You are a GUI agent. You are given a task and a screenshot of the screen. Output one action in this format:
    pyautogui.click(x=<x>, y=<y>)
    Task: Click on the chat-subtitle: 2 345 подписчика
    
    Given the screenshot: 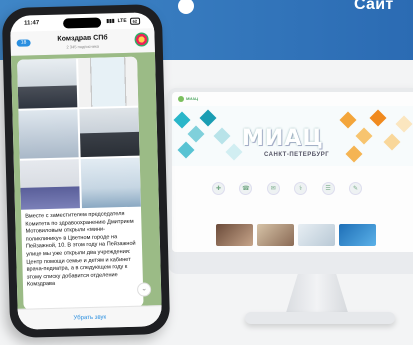 What is the action you would take?
    pyautogui.click(x=83, y=46)
    